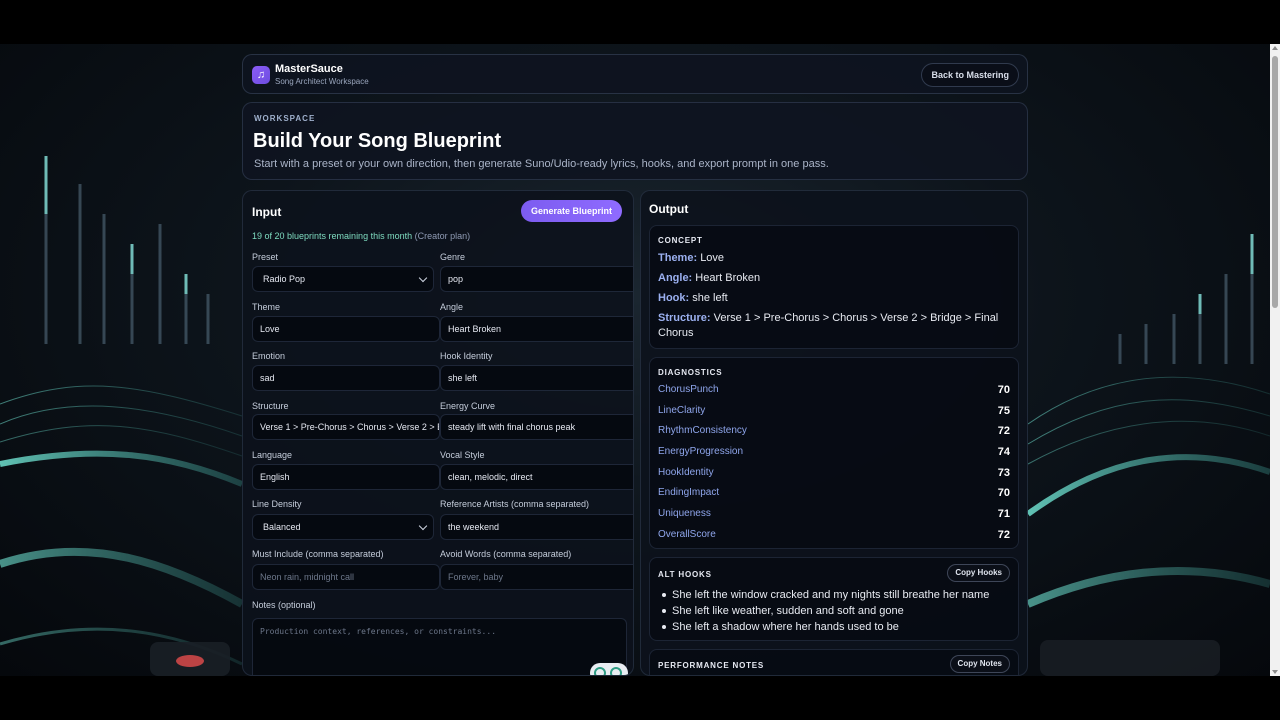 The height and width of the screenshot is (720, 1280). Describe the element at coordinates (270, 406) in the screenshot. I see `structure-label: Structure` at that location.